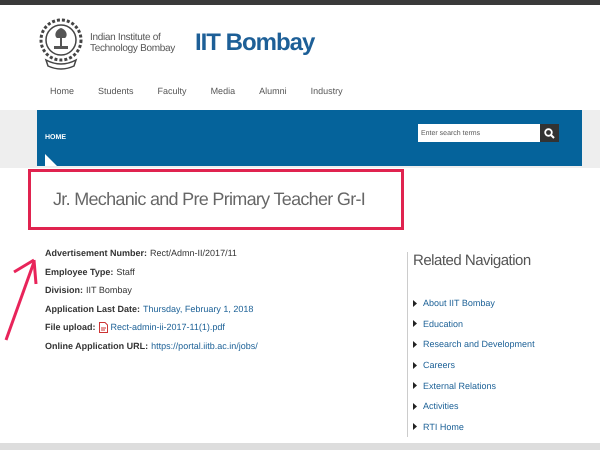 The width and height of the screenshot is (600, 450). Describe the element at coordinates (62, 98) in the screenshot. I see `nav-link: Home` at that location.